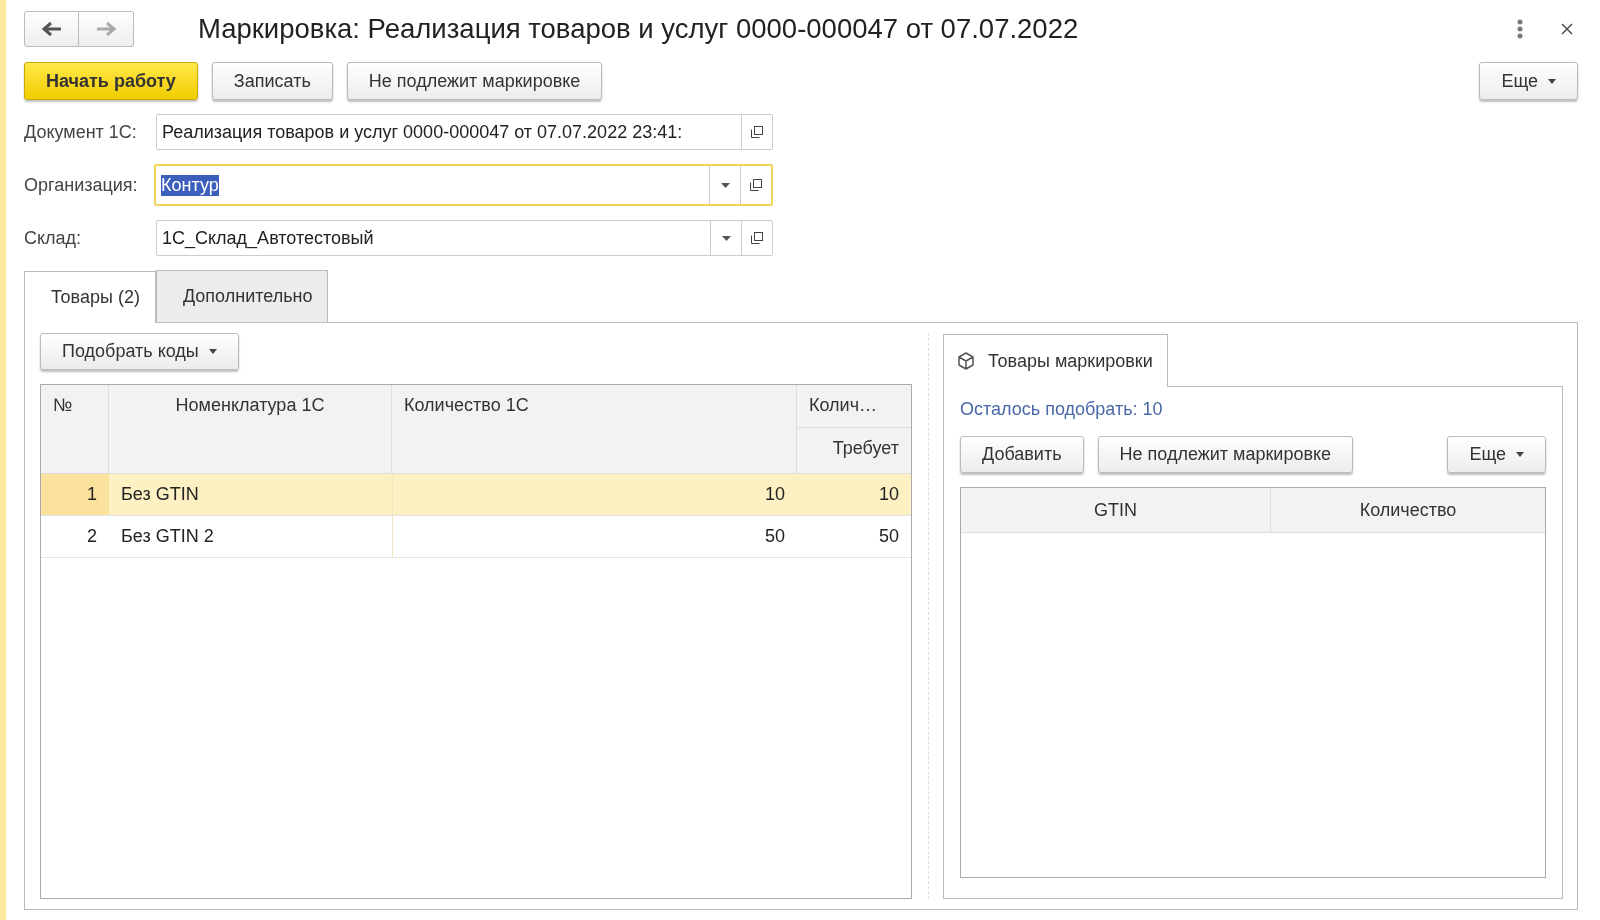 The height and width of the screenshot is (920, 1600). What do you see at coordinates (1062, 409) in the screenshot?
I see `remaining-count: Осталось подобрать: 10` at bounding box center [1062, 409].